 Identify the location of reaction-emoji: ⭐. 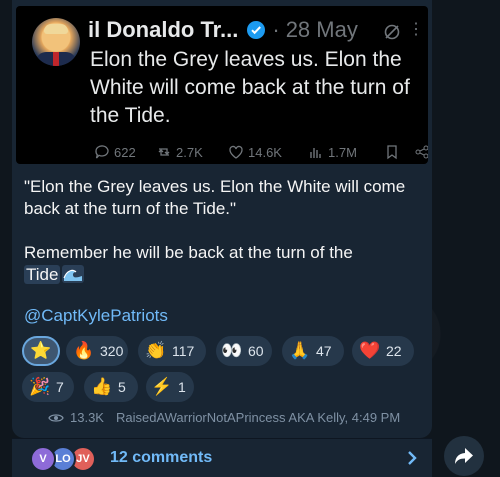
(41, 350).